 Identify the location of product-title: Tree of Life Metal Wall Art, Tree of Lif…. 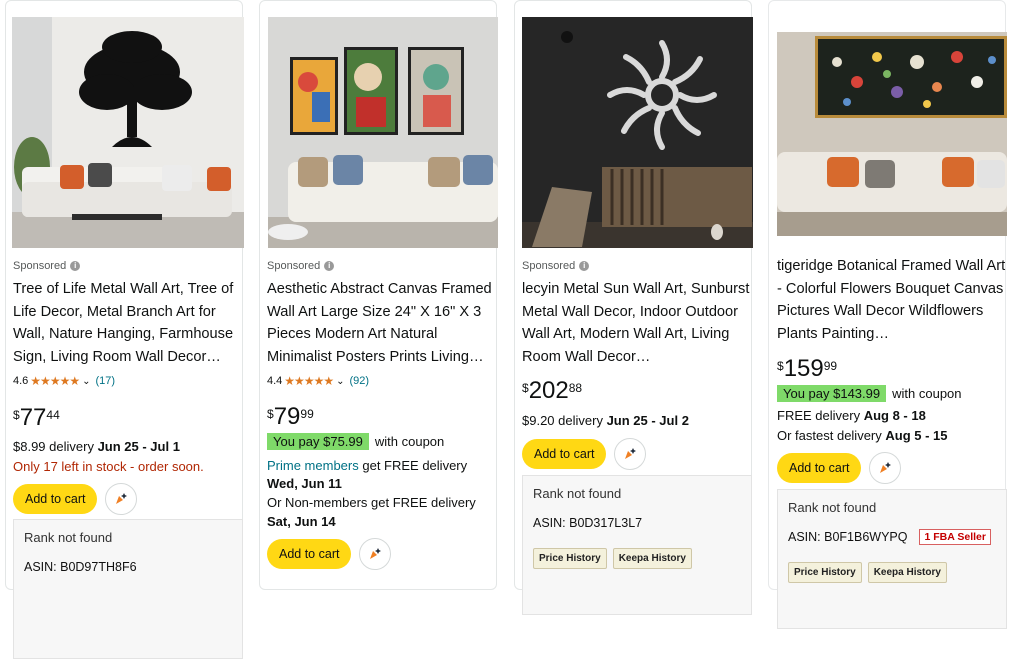
(129, 323).